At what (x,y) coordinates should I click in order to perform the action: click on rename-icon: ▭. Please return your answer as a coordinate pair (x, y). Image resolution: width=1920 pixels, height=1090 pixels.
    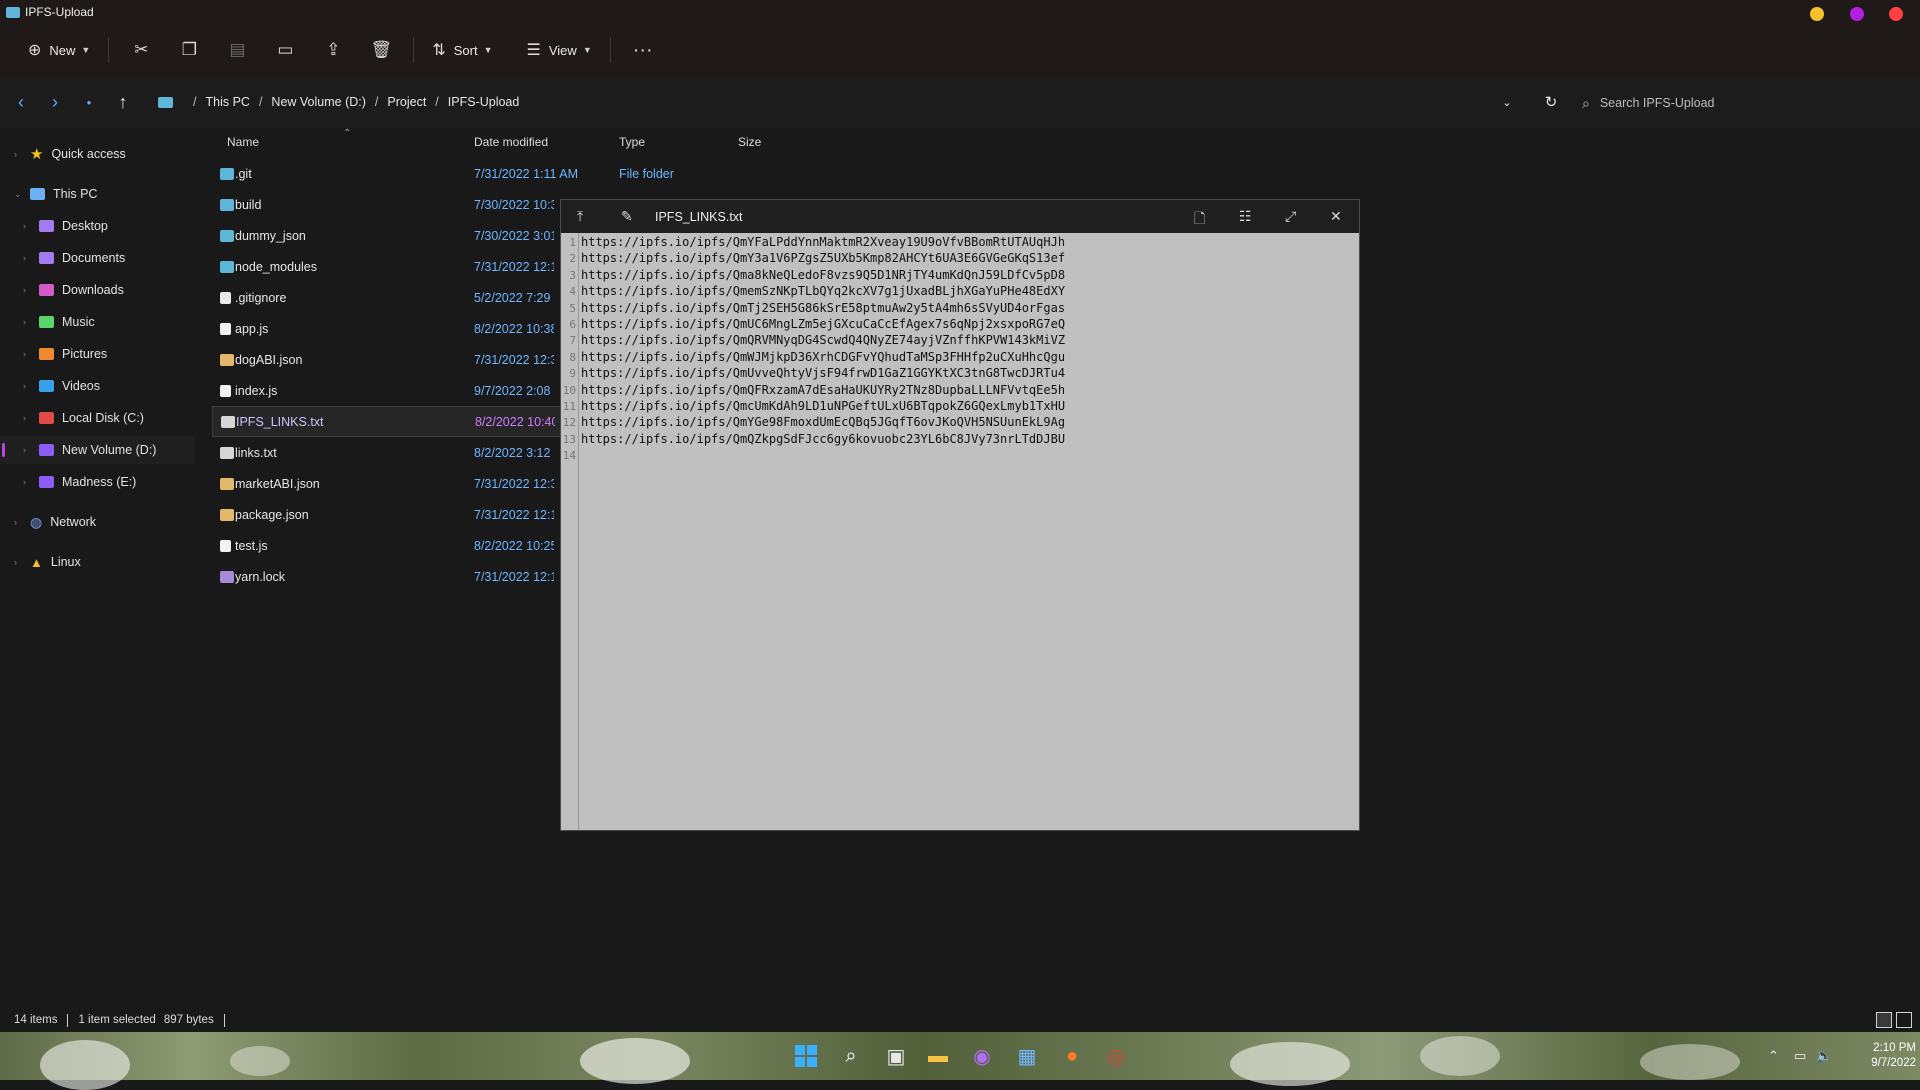
    Looking at the image, I should click on (285, 50).